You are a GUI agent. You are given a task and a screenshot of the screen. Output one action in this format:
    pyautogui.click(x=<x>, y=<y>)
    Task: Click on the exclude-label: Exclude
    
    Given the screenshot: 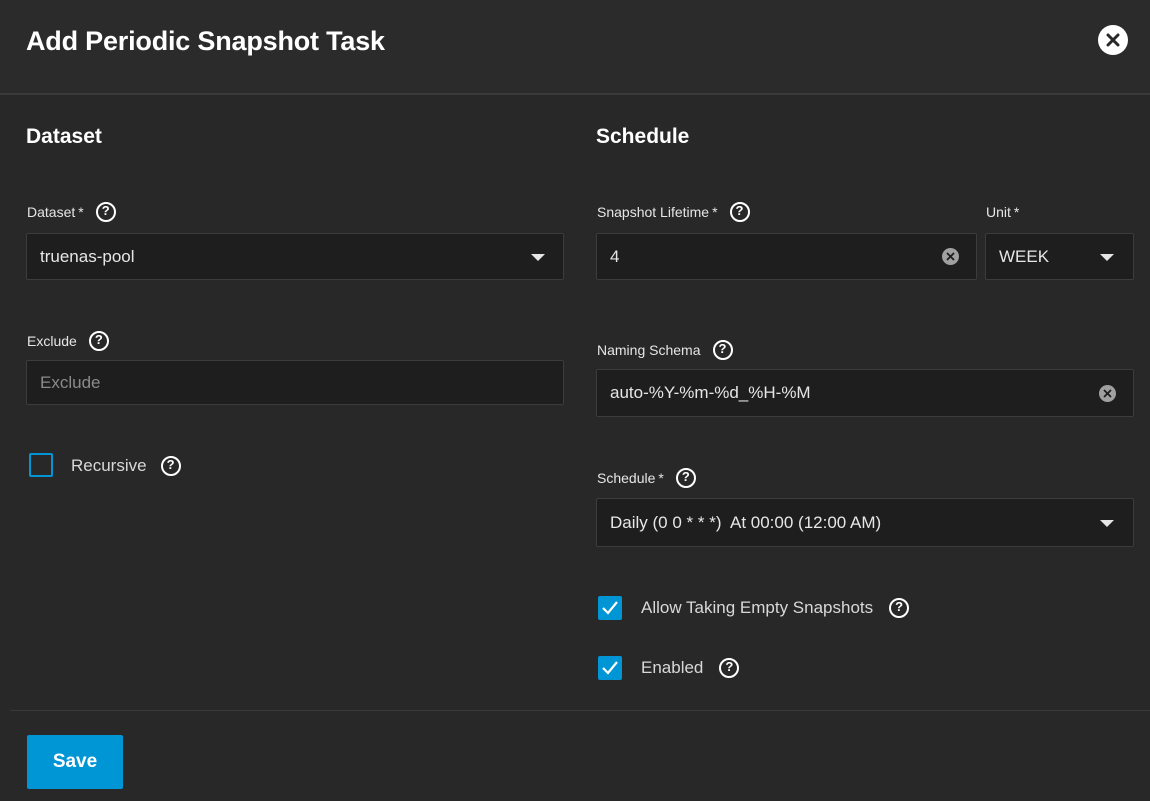 What is the action you would take?
    pyautogui.click(x=68, y=341)
    